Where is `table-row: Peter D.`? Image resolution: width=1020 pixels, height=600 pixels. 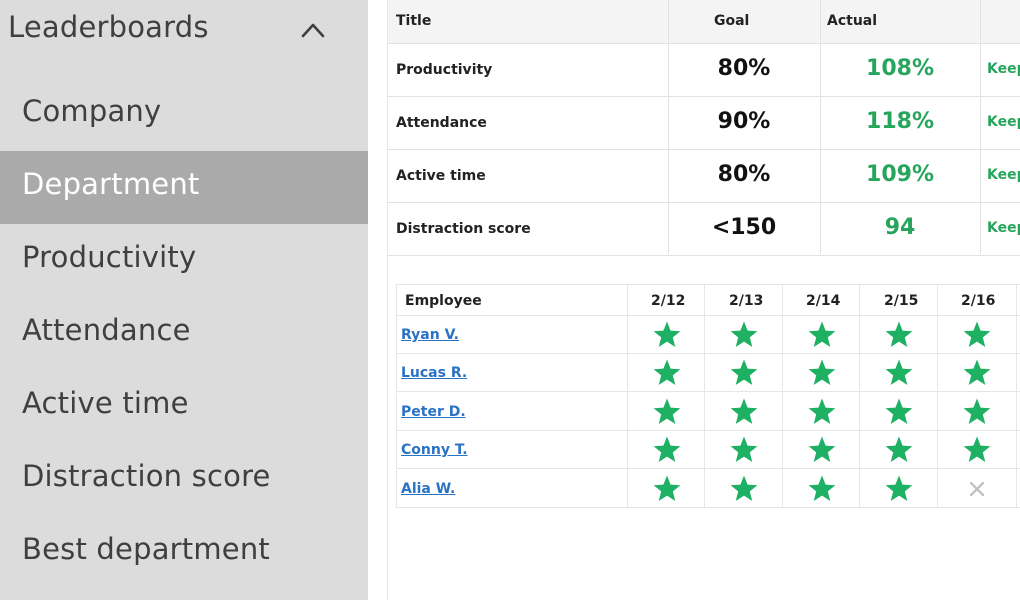
table-row: Peter D. is located at coordinates (708, 411).